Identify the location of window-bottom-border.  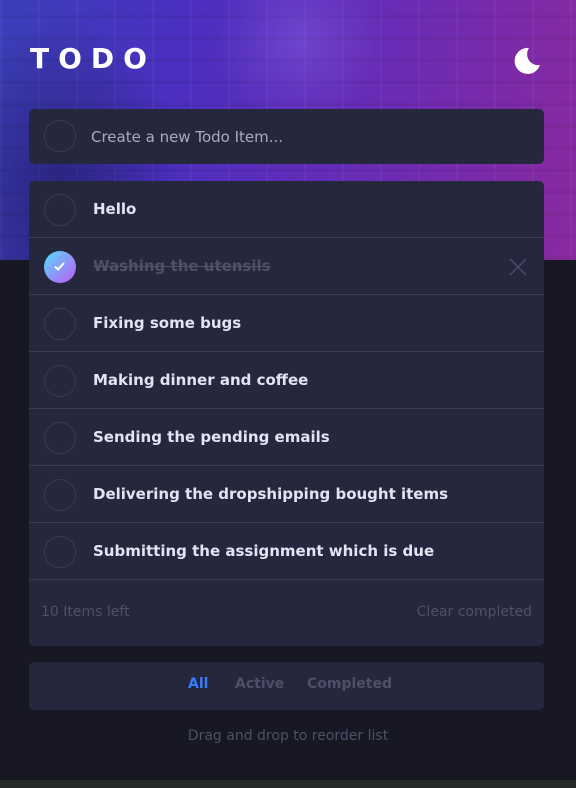
(288, 784).